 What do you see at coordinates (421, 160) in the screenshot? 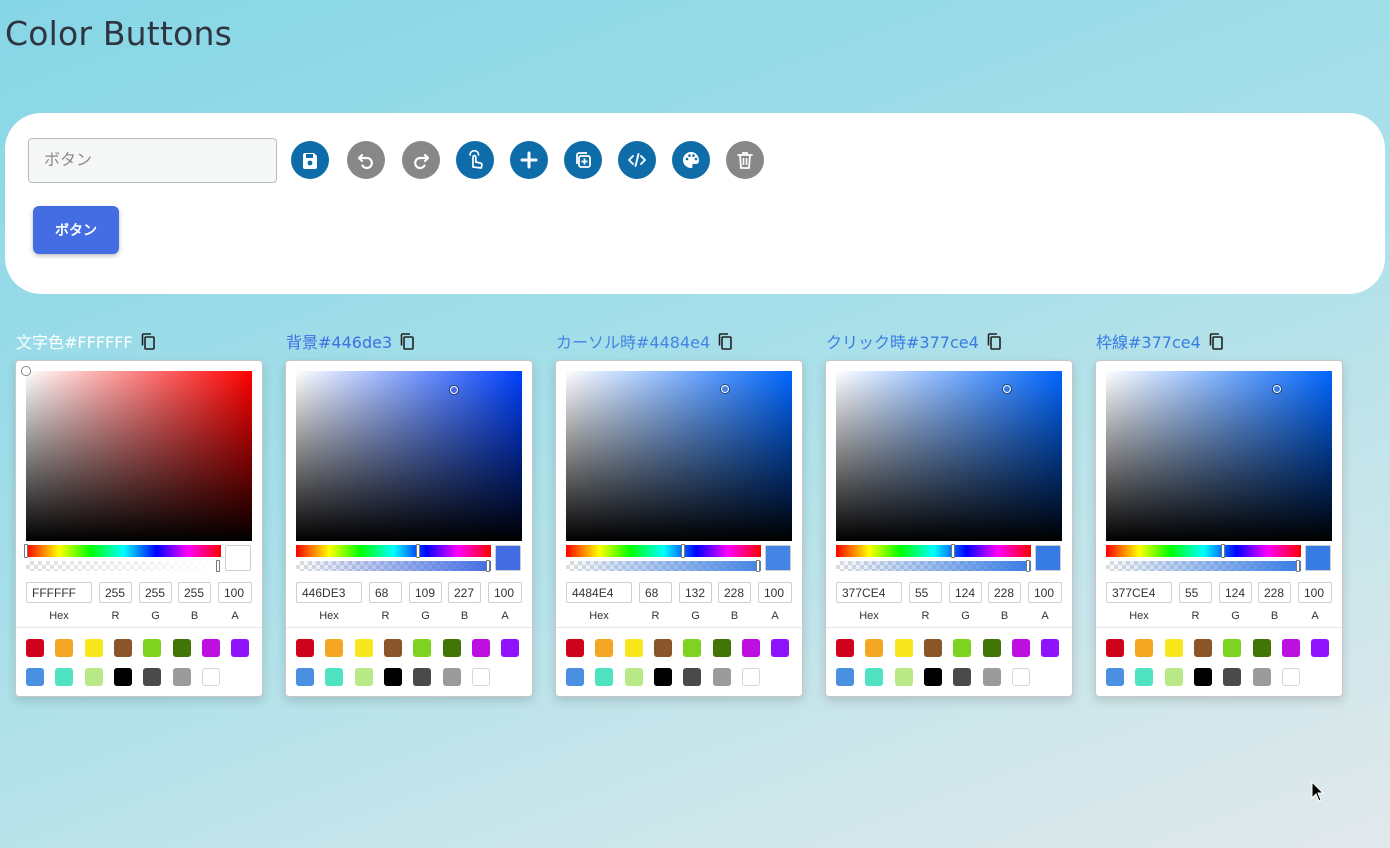
I see `redo-button` at bounding box center [421, 160].